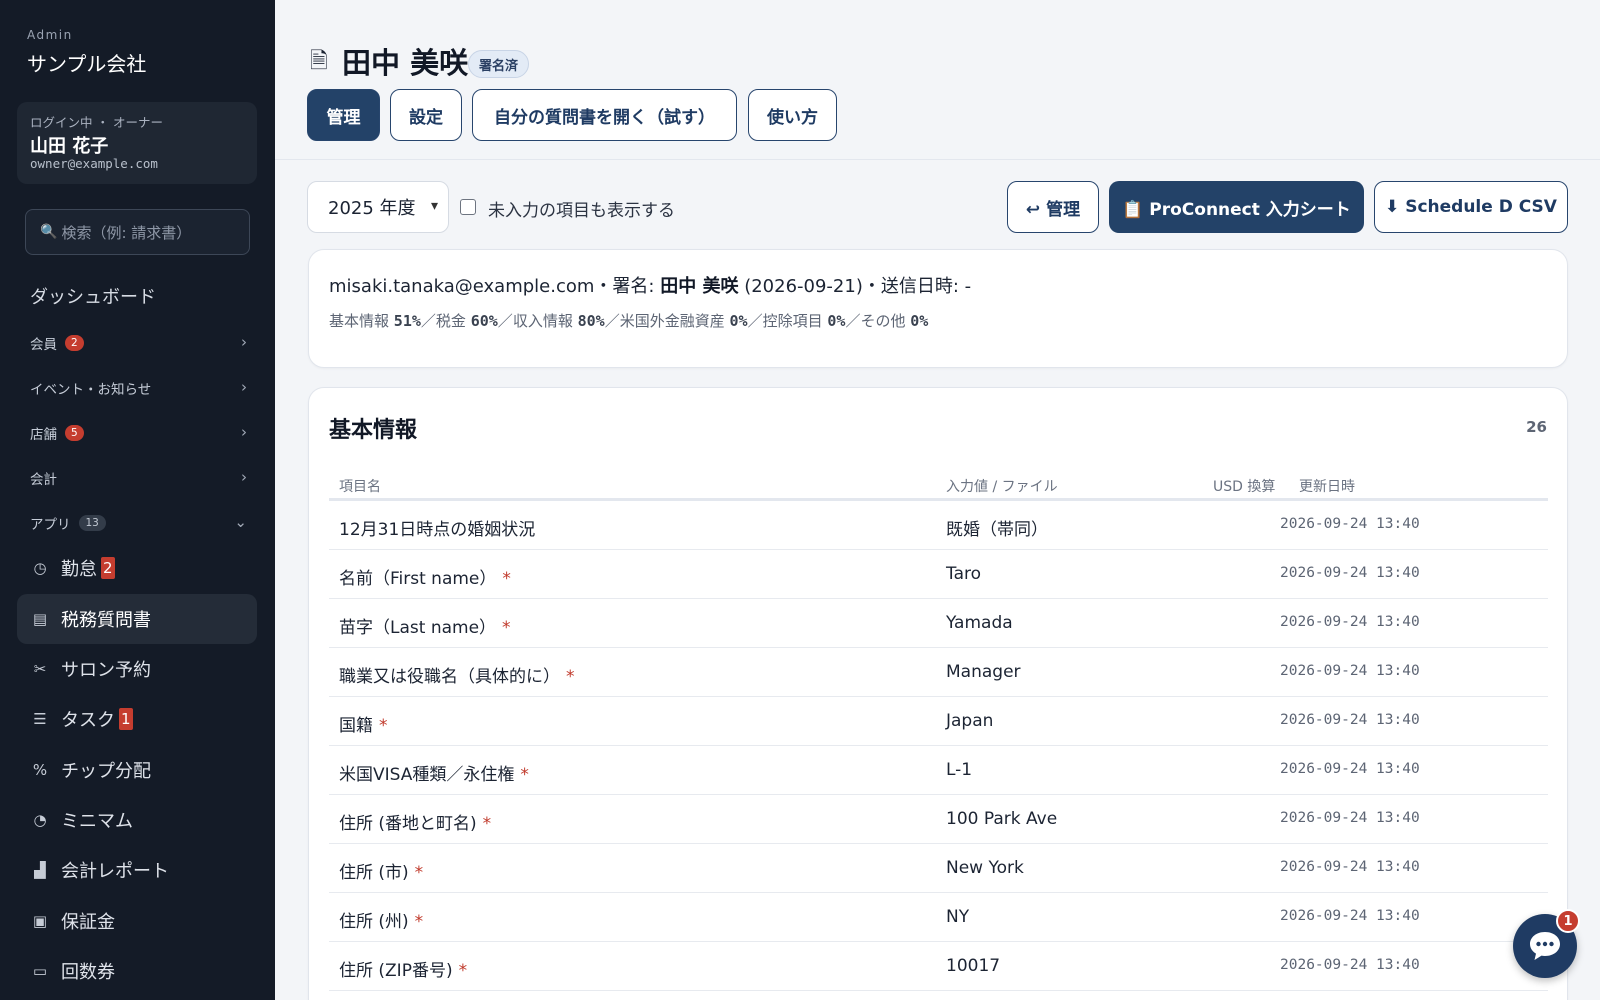 This screenshot has height=1000, width=1600. What do you see at coordinates (138, 478) in the screenshot?
I see `nav-group-accounting: 会計 ›` at bounding box center [138, 478].